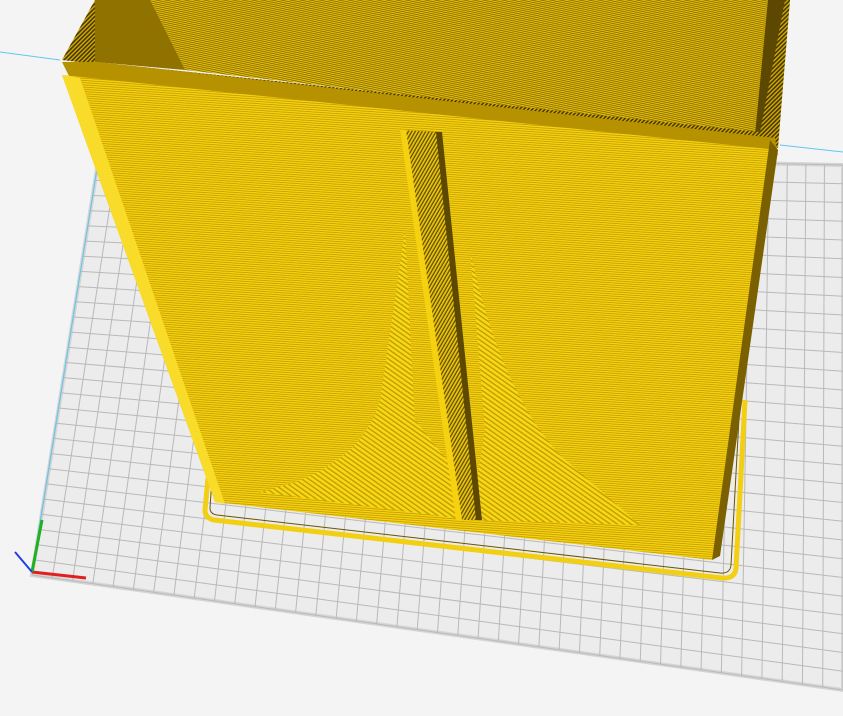 The image size is (843, 716). I want to click on boundary-line-right, so click(811, 148).